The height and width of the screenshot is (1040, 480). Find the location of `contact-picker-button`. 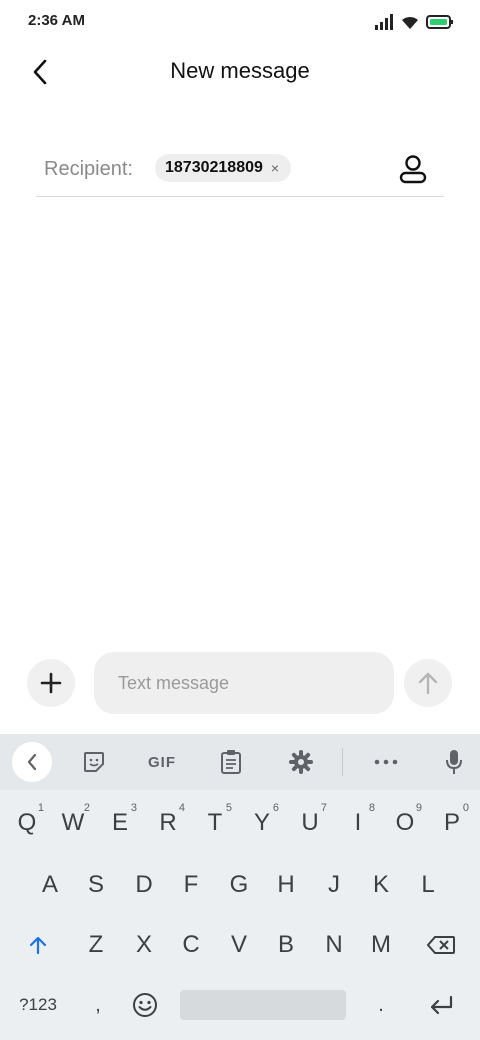

contact-picker-button is located at coordinates (413, 169).